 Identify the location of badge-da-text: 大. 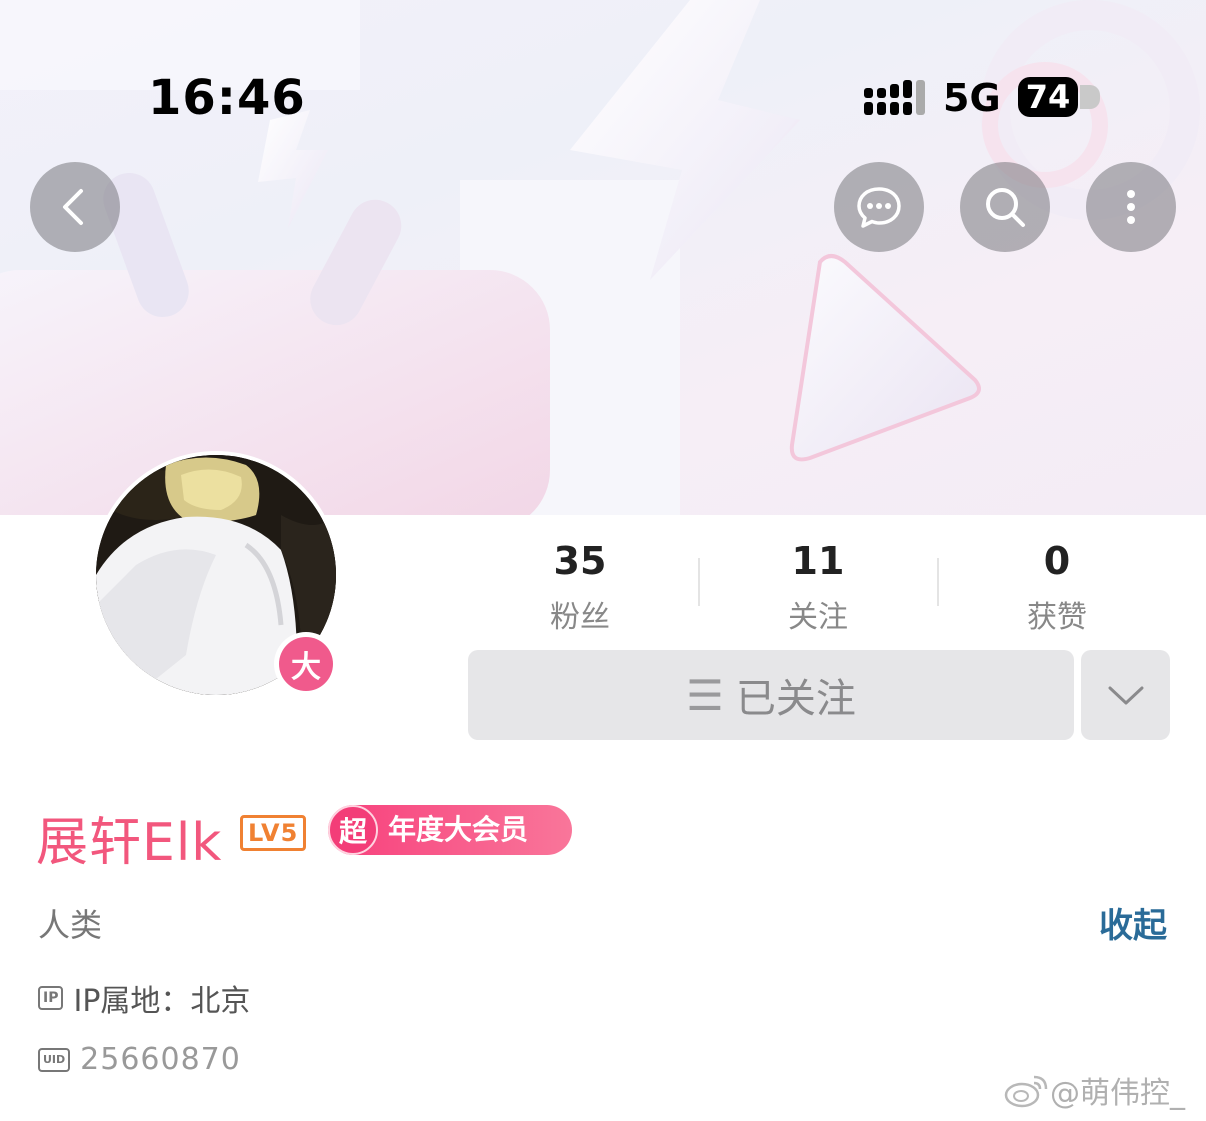
(306, 664).